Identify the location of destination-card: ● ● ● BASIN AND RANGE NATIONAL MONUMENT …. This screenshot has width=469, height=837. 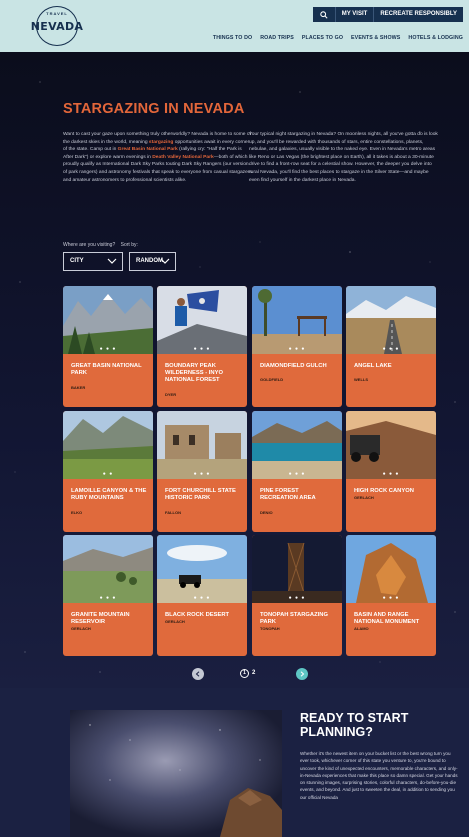
(391, 595).